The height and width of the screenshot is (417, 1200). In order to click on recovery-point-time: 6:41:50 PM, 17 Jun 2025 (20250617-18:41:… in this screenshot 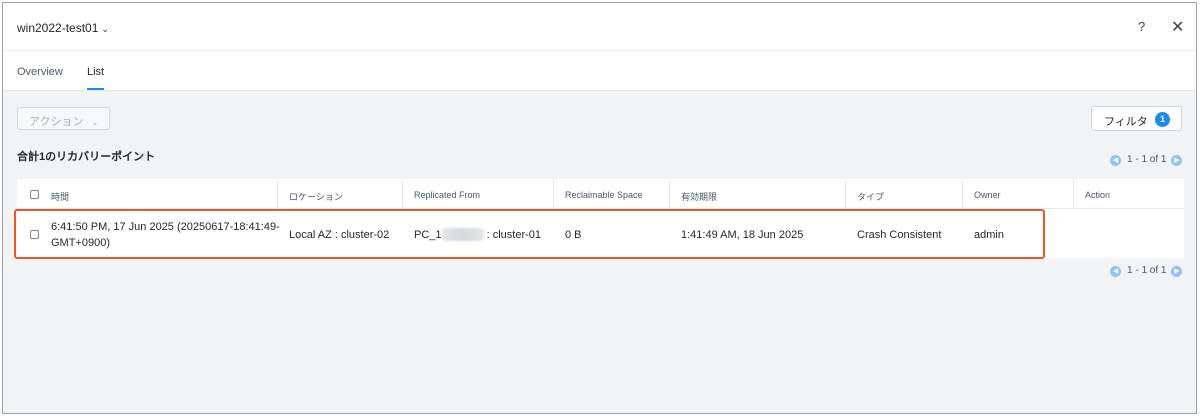, I will do `click(165, 235)`.